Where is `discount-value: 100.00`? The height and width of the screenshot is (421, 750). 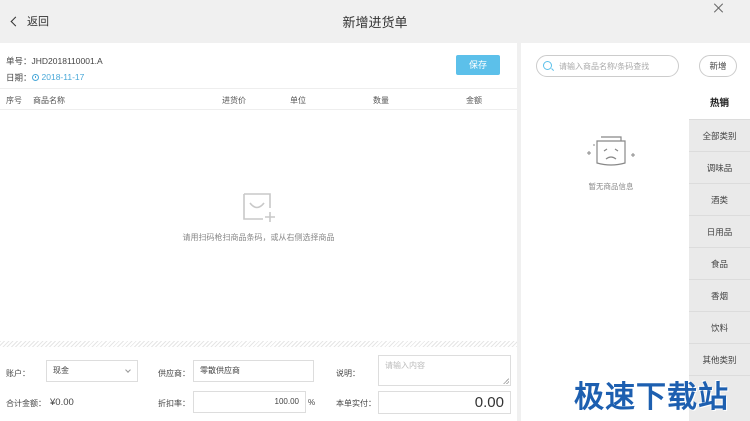
discount-value: 100.00 is located at coordinates (286, 401).